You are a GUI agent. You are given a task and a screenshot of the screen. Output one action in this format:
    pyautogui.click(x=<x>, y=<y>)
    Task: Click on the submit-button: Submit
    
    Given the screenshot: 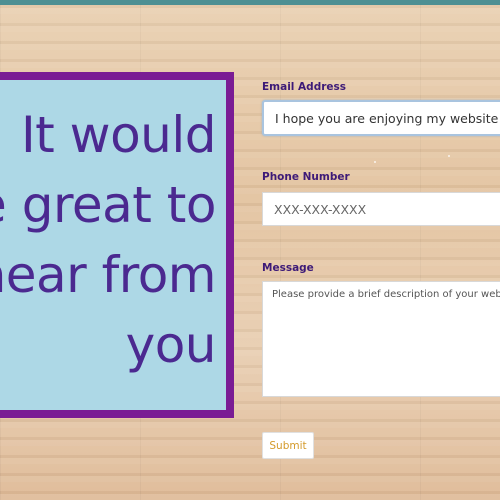 What is the action you would take?
    pyautogui.click(x=288, y=445)
    